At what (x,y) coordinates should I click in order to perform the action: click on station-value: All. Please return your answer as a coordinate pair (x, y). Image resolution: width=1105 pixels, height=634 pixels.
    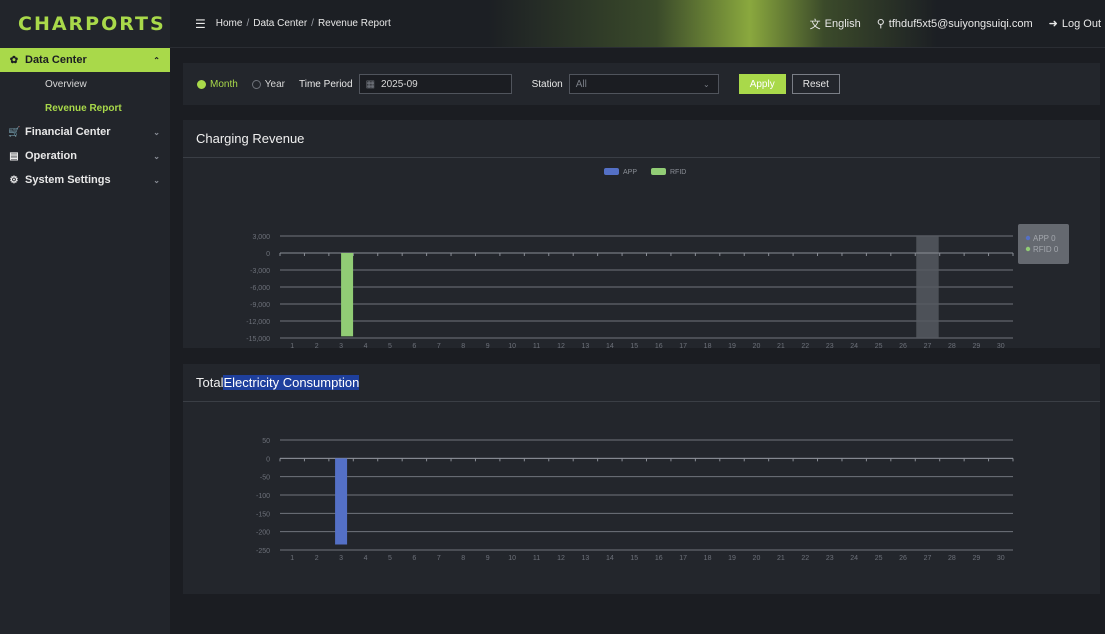
    Looking at the image, I should click on (581, 84).